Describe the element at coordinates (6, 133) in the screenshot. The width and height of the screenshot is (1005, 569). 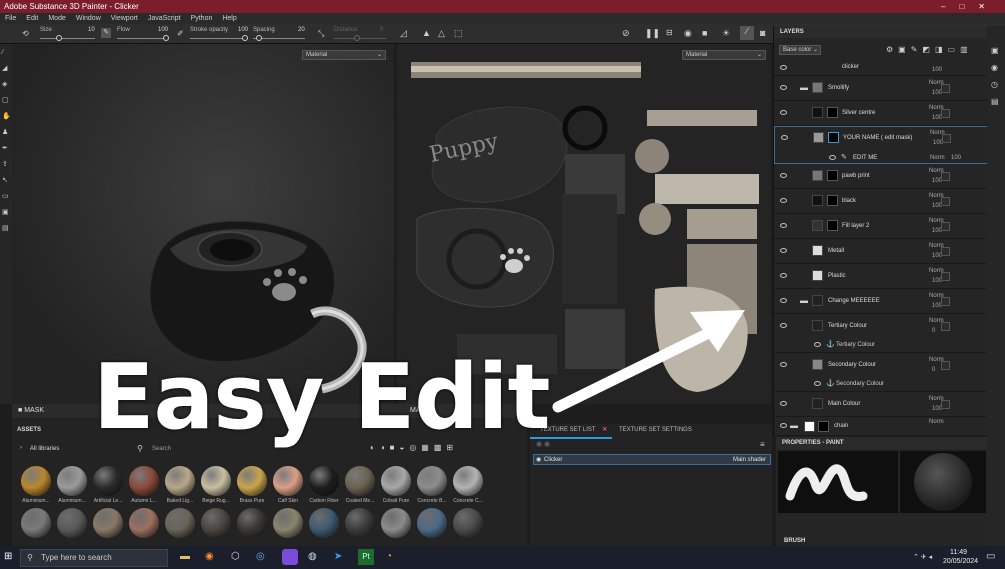
I see `clone-icon: ♟` at that location.